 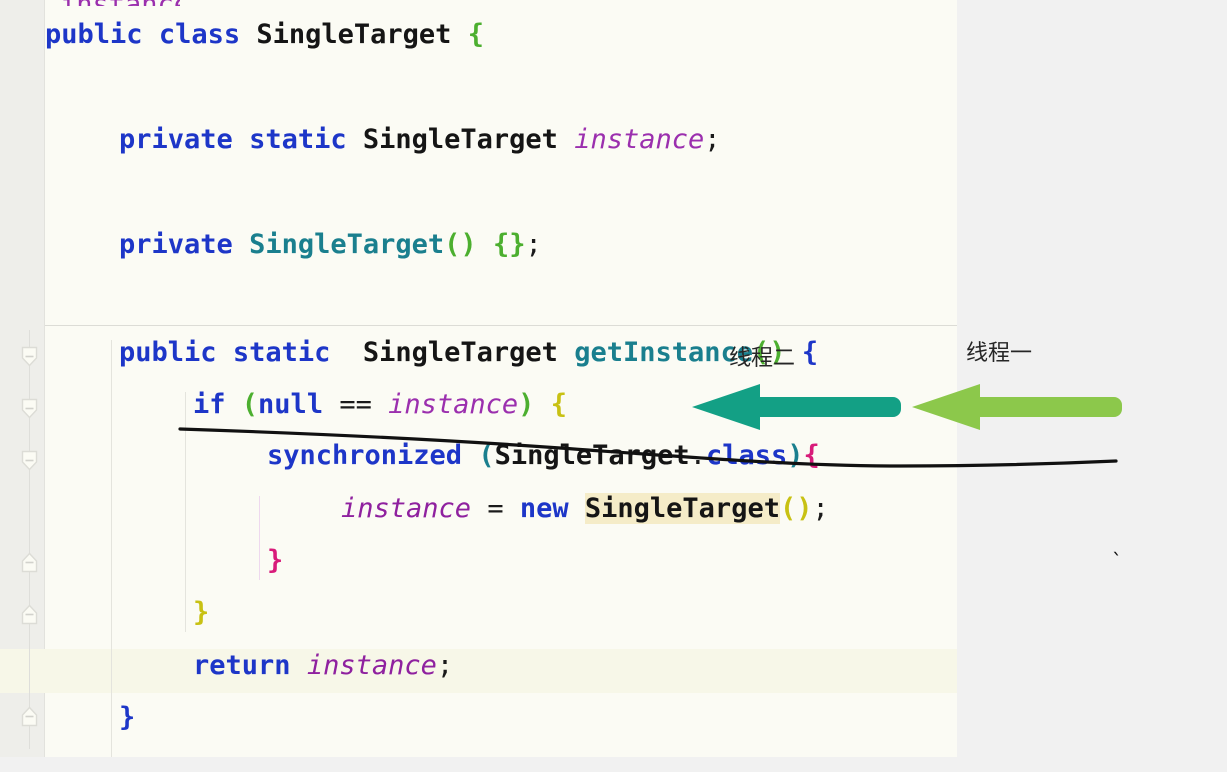 I want to click on line-private-ctor-token-0: private, so click(x=176, y=244).